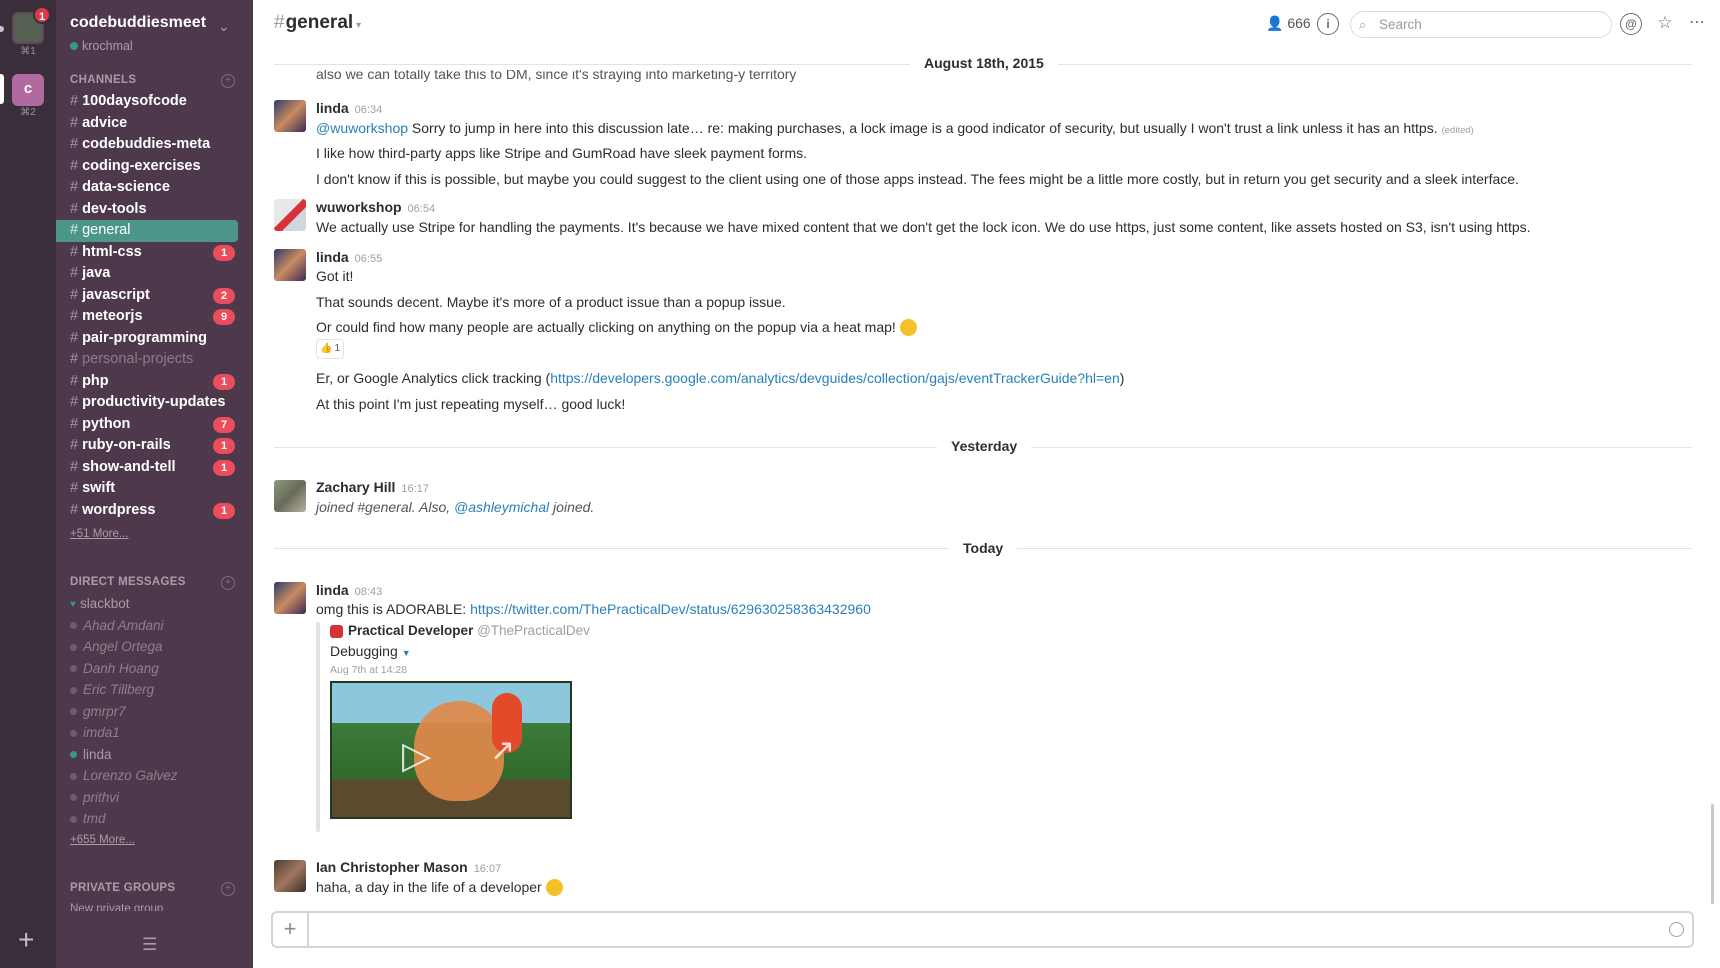 The height and width of the screenshot is (968, 1720). Describe the element at coordinates (154, 403) in the screenshot. I see `sidebar-channel-productivity-updates: # productivity-updates` at that location.